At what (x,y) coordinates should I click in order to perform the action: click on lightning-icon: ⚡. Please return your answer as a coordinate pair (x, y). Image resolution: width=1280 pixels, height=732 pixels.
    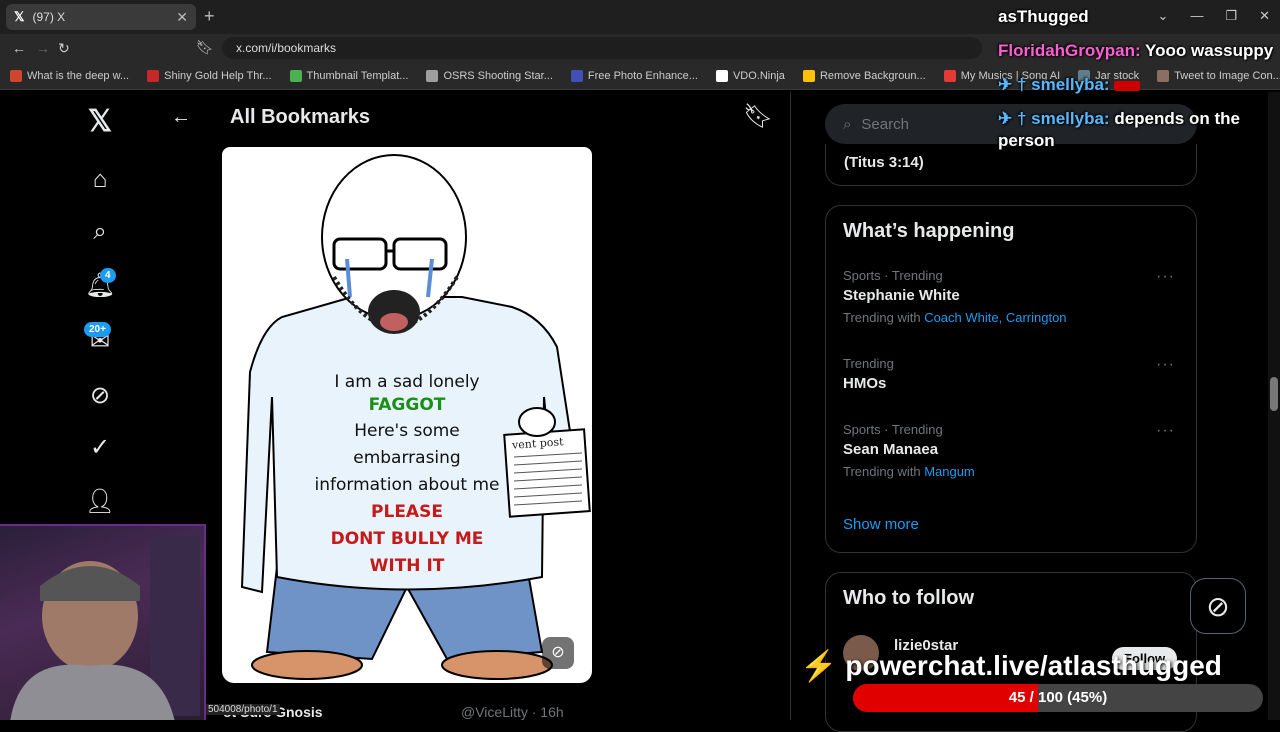
    Looking at the image, I should click on (819, 666).